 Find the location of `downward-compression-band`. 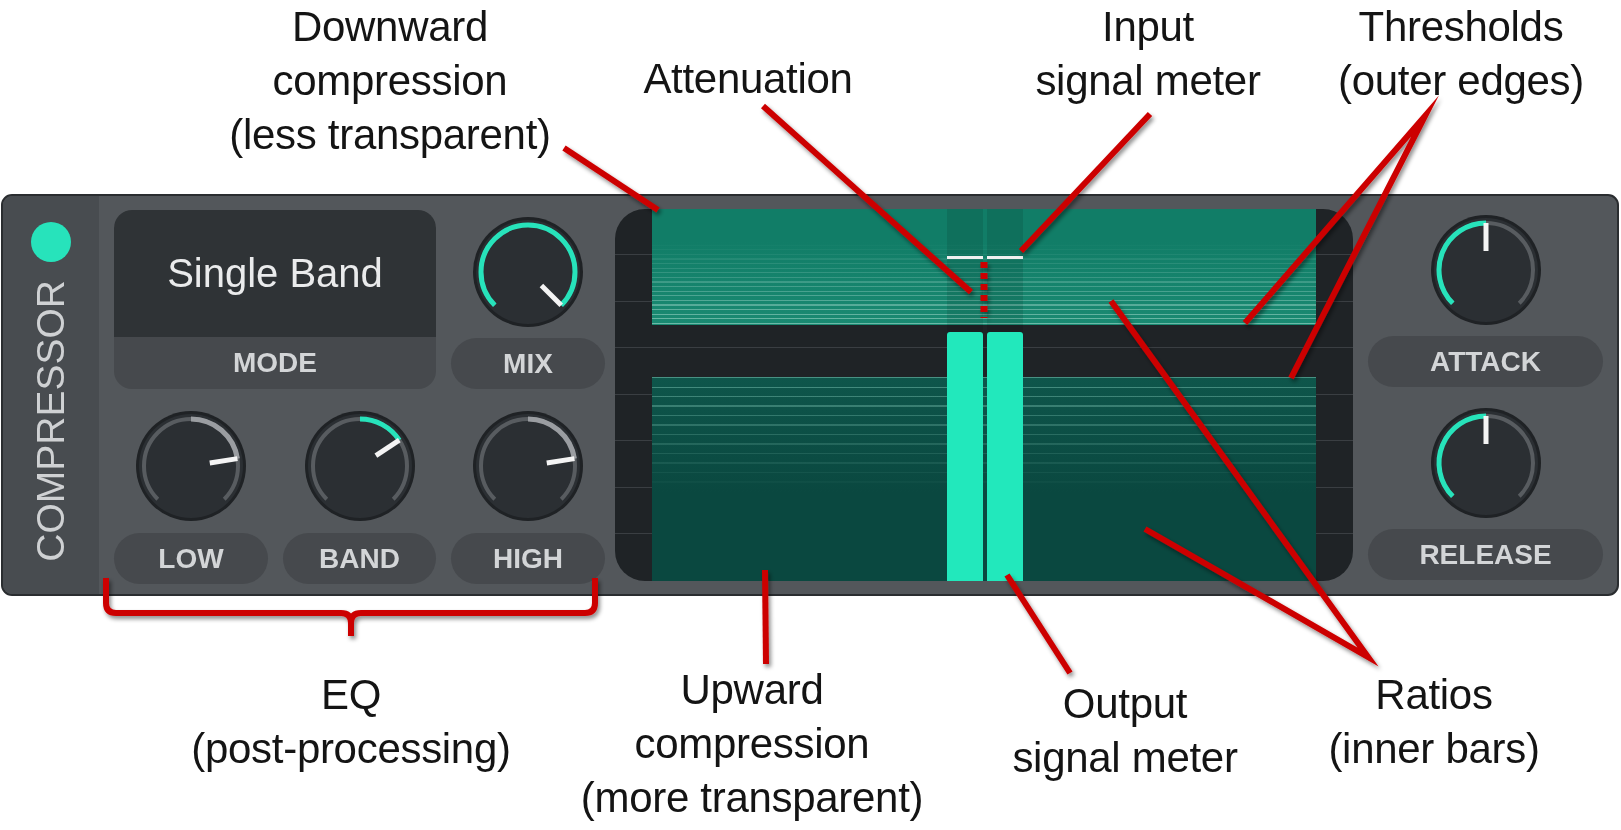

downward-compression-band is located at coordinates (984, 267).